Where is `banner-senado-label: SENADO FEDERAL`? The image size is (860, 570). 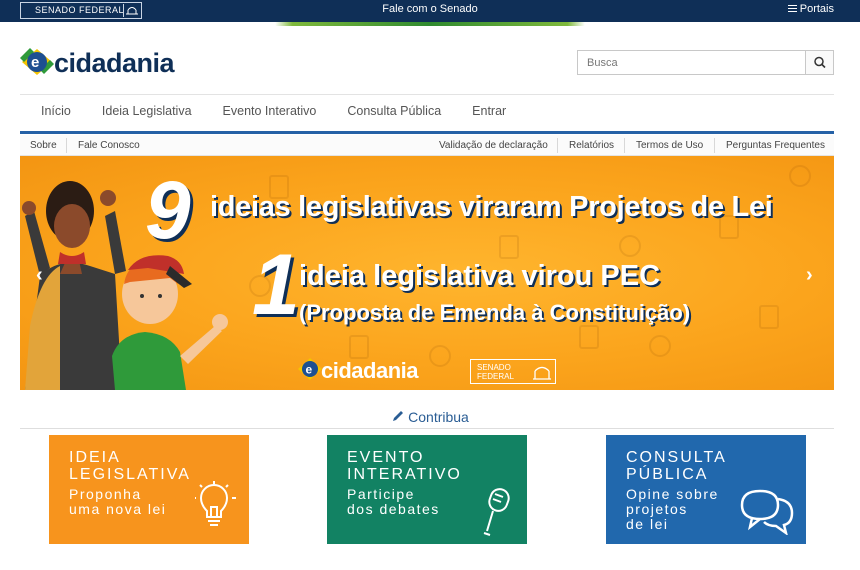 banner-senado-label: SENADO FEDERAL is located at coordinates (495, 372).